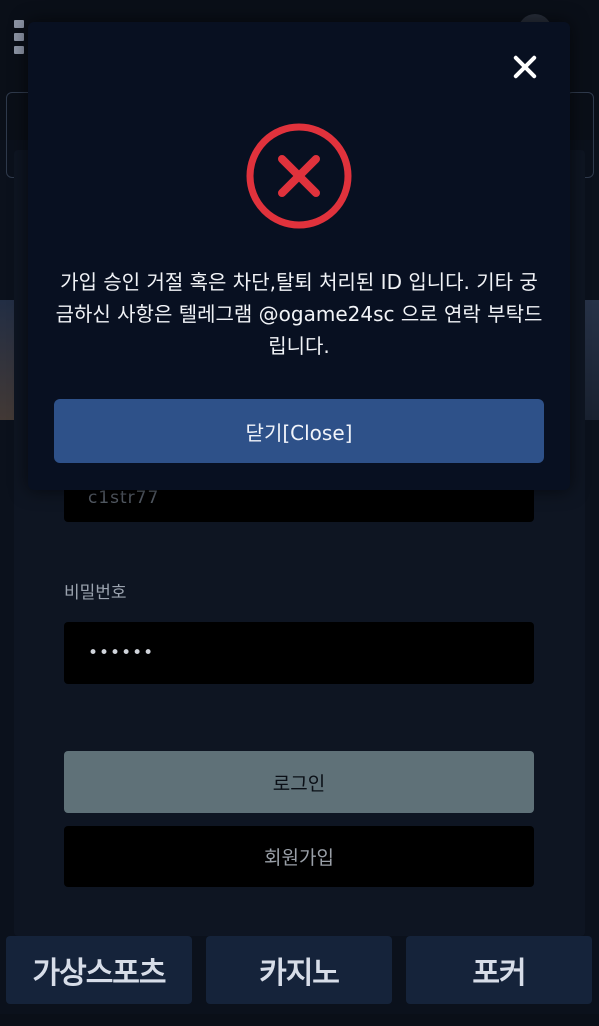 The width and height of the screenshot is (599, 1026). Describe the element at coordinates (99, 970) in the screenshot. I see `category-virtual-sports: 가상스포츠` at that location.